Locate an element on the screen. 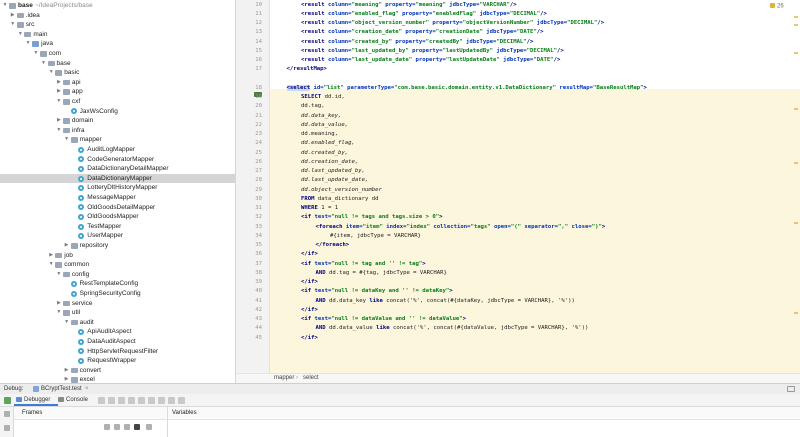  tree-file-item: MessageMapper is located at coordinates (117, 198).